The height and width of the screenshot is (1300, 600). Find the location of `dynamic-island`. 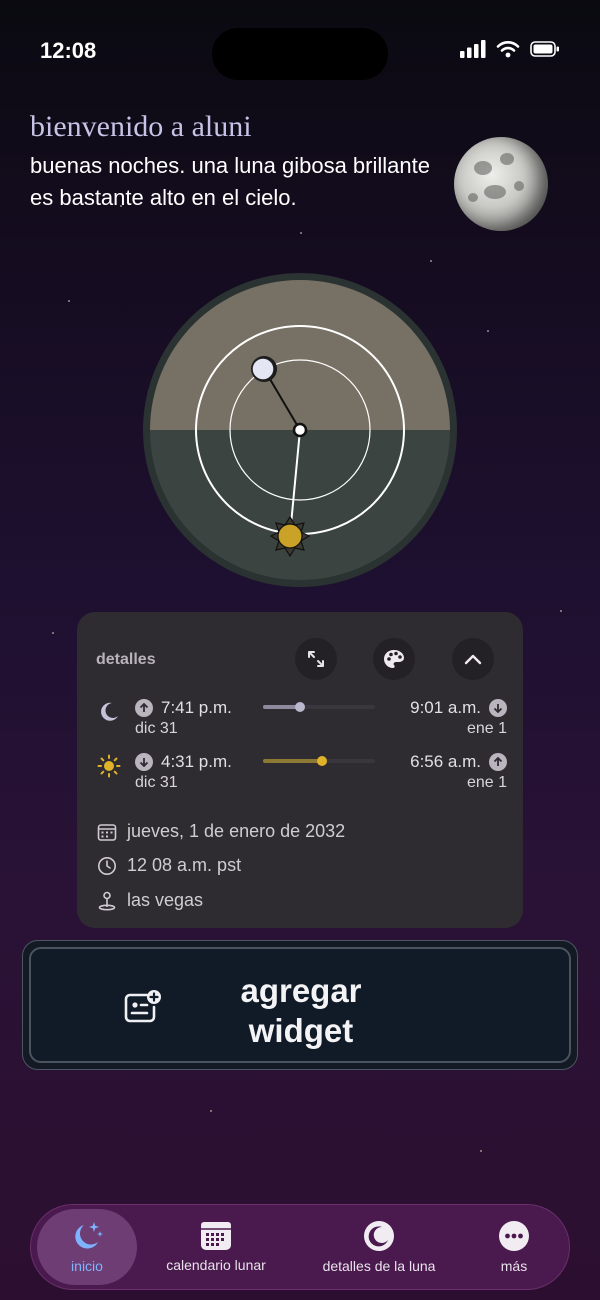

dynamic-island is located at coordinates (300, 54).